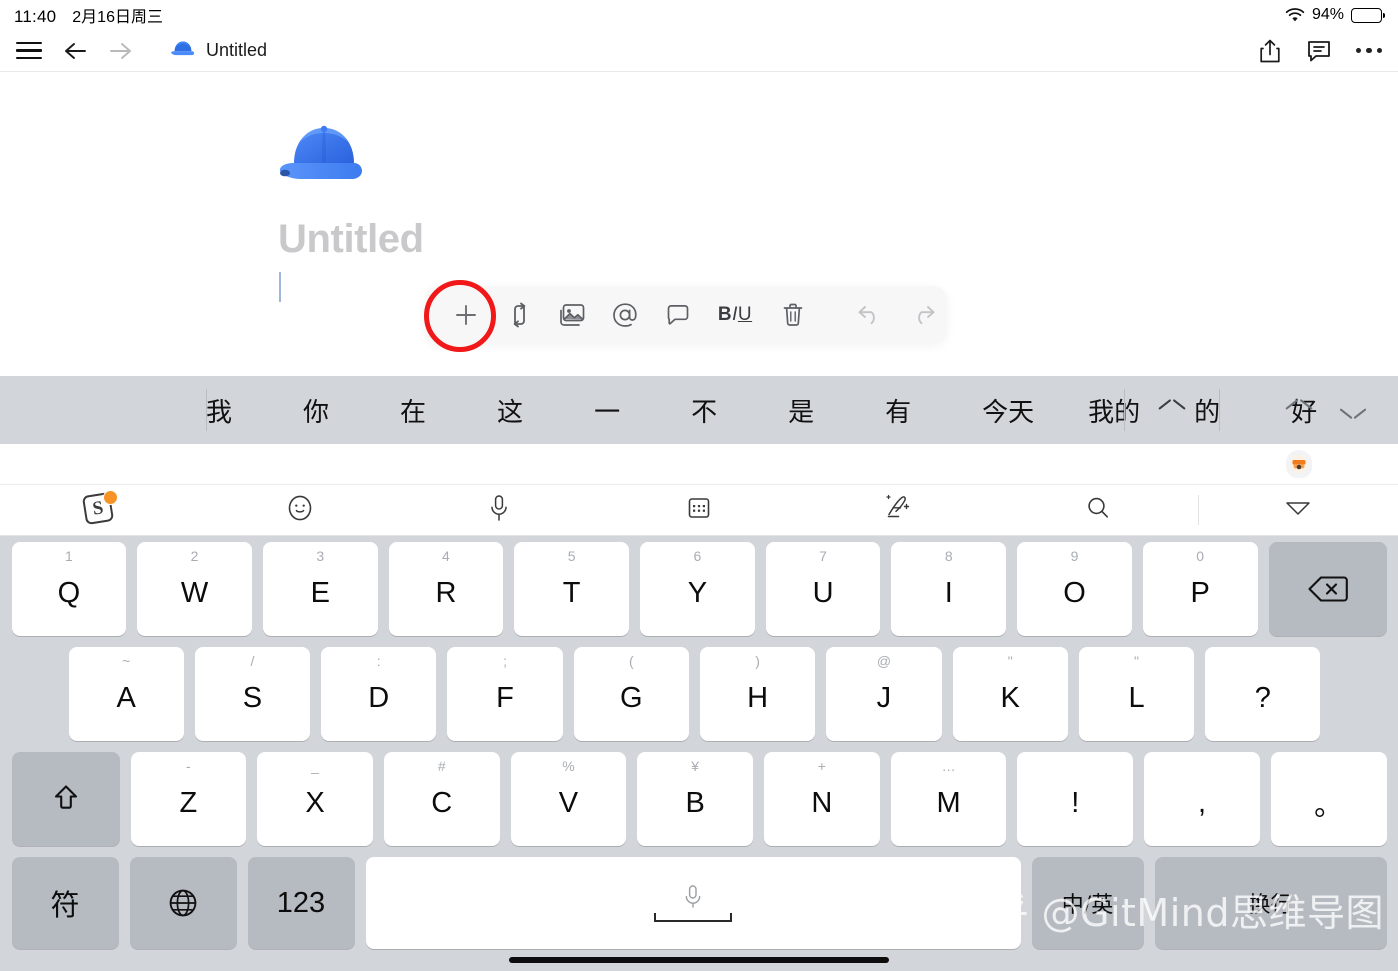 The height and width of the screenshot is (971, 1398). What do you see at coordinates (1099, 510) in the screenshot?
I see `search-button` at bounding box center [1099, 510].